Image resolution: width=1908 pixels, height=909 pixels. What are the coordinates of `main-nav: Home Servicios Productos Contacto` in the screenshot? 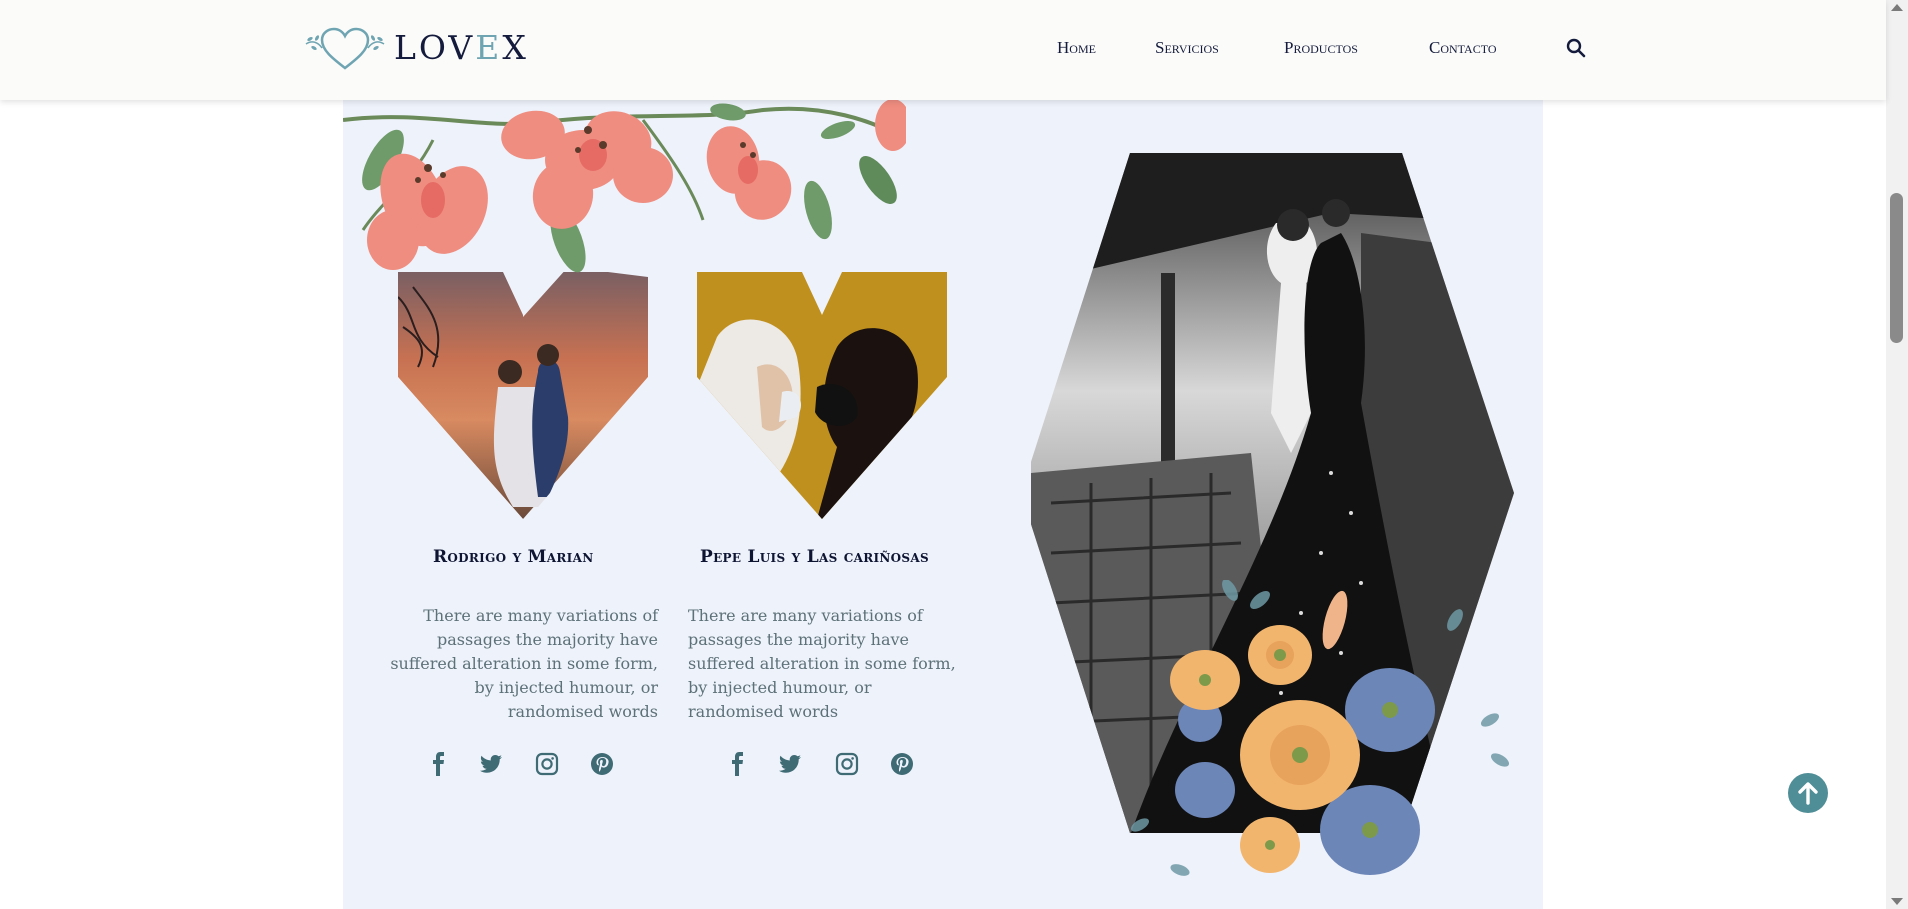 It's located at (943, 50).